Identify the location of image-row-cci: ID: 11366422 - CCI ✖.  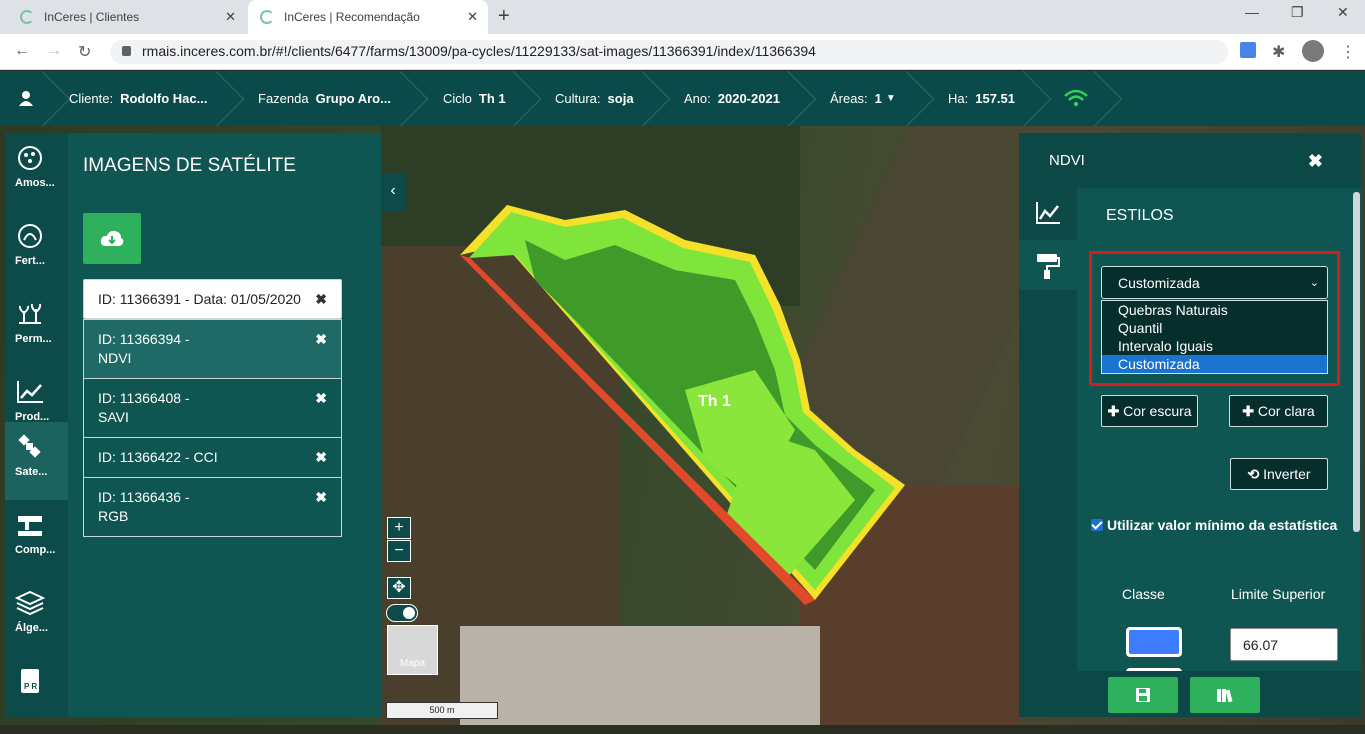
(212, 457).